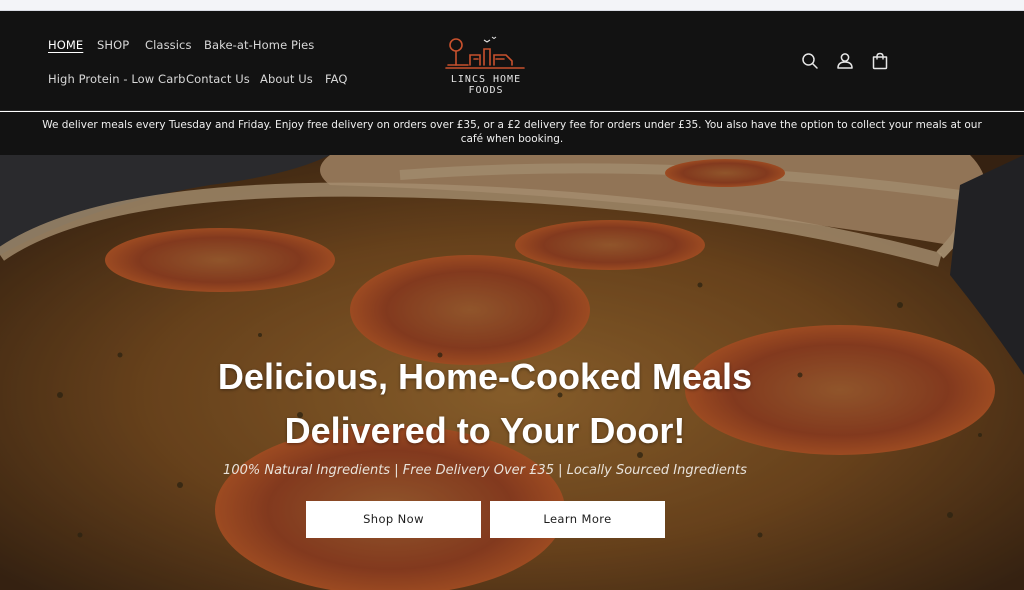  Describe the element at coordinates (259, 45) in the screenshot. I see `nav-bake-at-home-pies: Bake-at-Home Pies` at that location.